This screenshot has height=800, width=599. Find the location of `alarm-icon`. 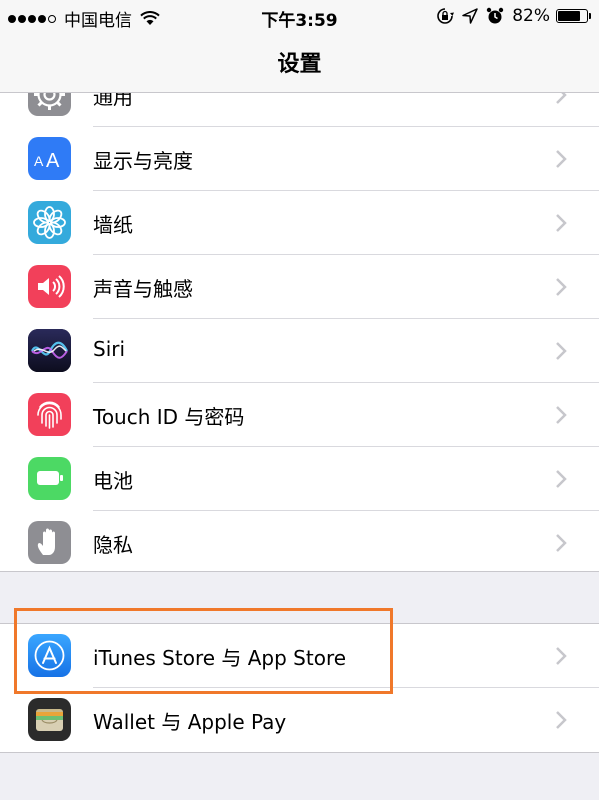

alarm-icon is located at coordinates (495, 15).